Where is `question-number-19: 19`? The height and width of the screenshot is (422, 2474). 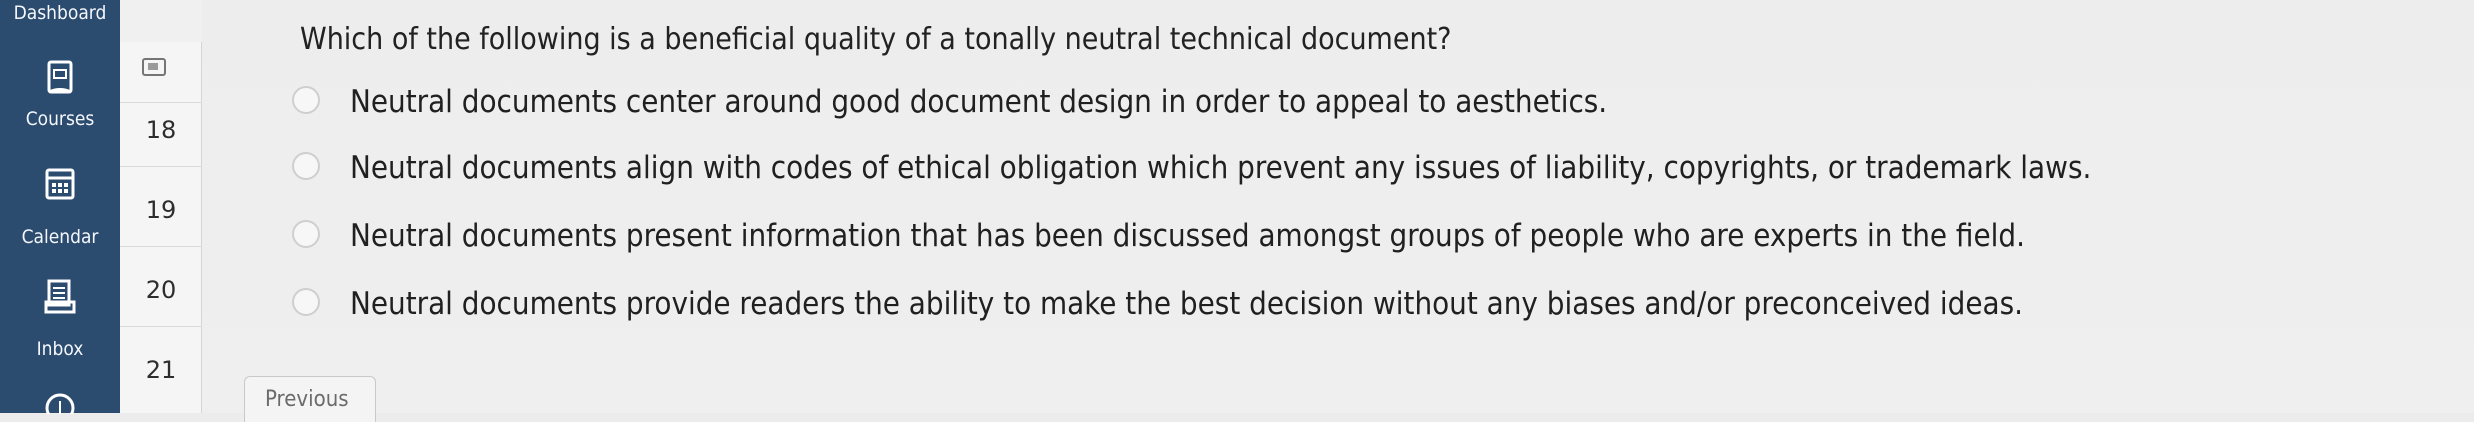
question-number-19: 19 is located at coordinates (161, 210).